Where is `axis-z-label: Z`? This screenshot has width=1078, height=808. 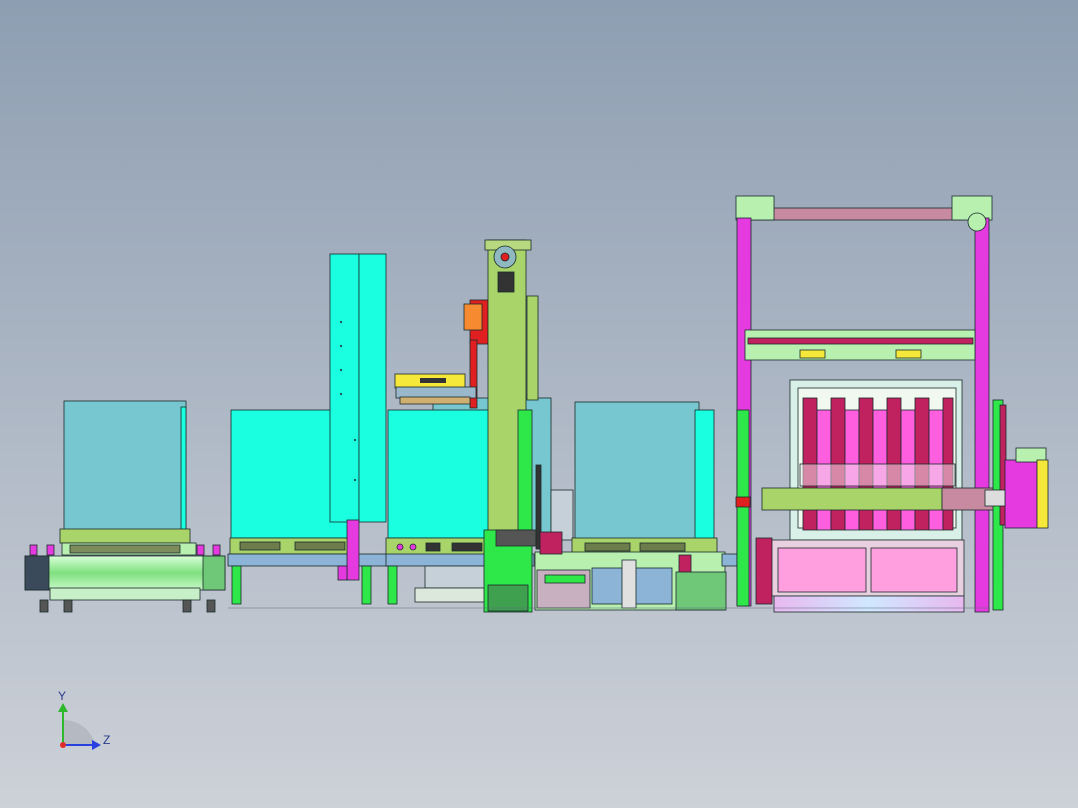 axis-z-label: Z is located at coordinates (106, 740).